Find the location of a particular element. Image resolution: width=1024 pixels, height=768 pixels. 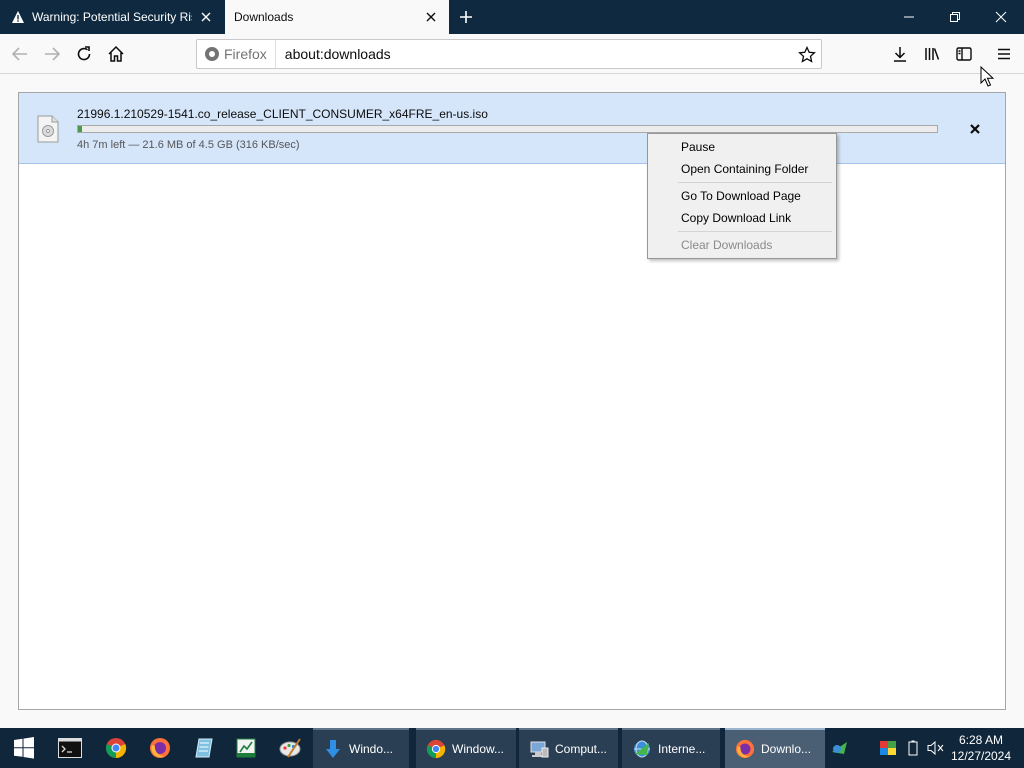

download-progress-fill is located at coordinates (80, 129).